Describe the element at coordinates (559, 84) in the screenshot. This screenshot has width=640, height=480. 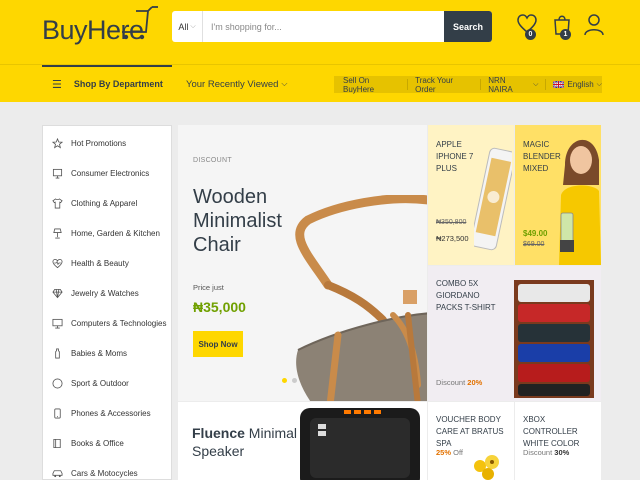
I see `uk-flag-icon` at that location.